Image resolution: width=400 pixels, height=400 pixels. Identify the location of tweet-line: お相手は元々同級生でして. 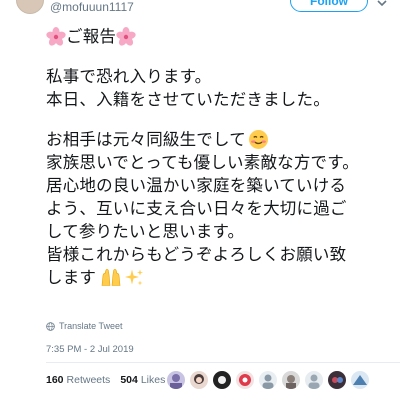
(146, 139).